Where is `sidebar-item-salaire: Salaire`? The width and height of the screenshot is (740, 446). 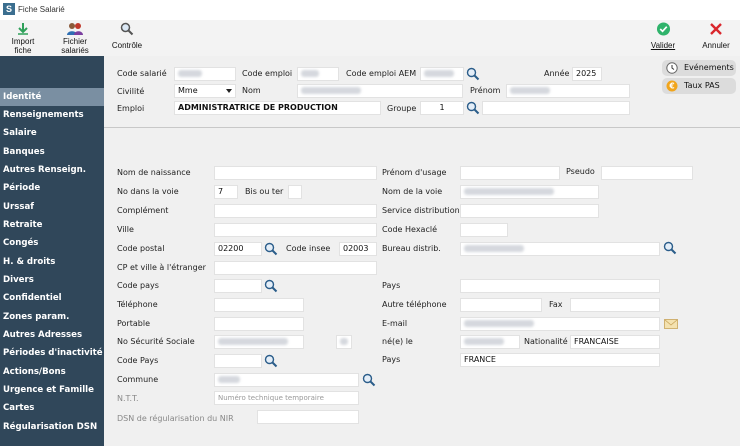
sidebar-item-salaire: Salaire is located at coordinates (52, 133).